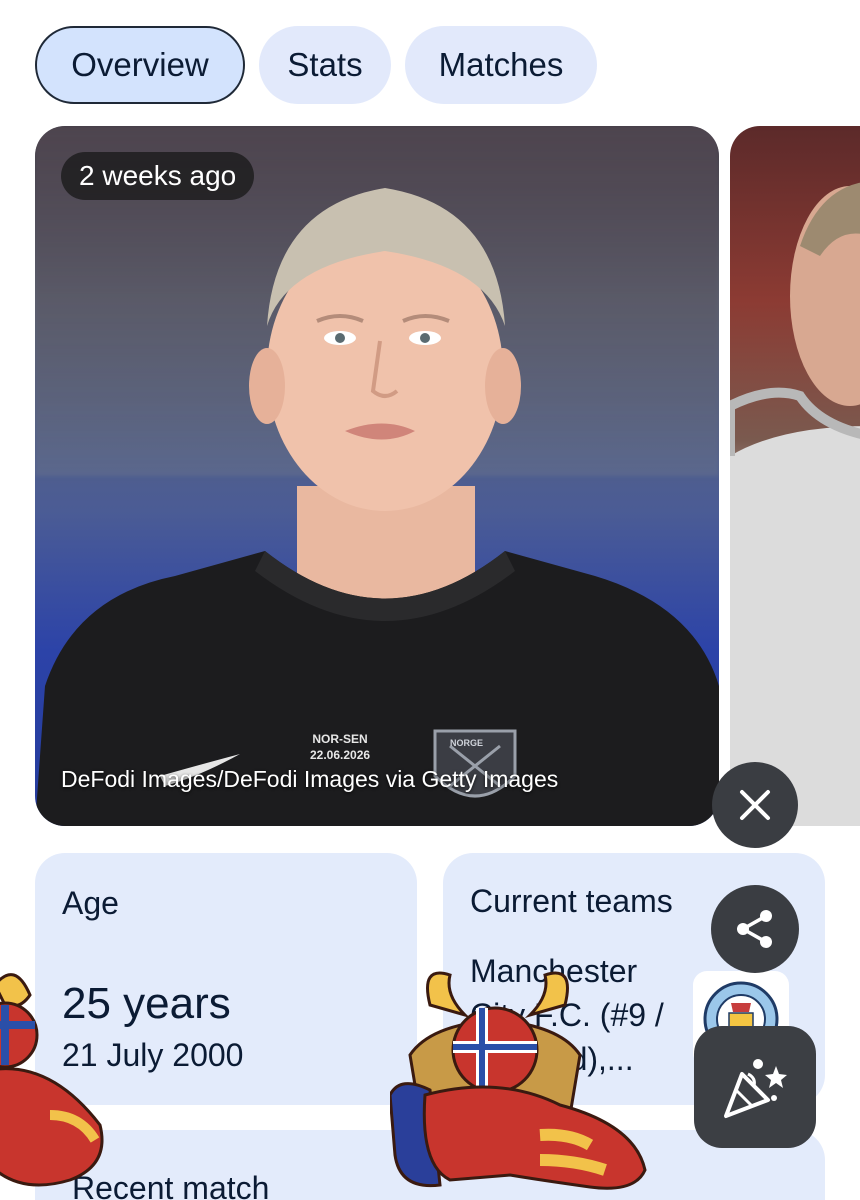 This screenshot has height=1200, width=860. What do you see at coordinates (795, 504) in the screenshot?
I see `next-photo-illustration` at bounding box center [795, 504].